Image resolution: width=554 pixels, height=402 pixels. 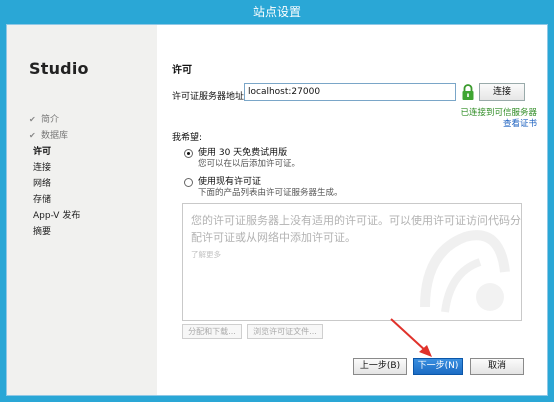 What do you see at coordinates (188, 182) in the screenshot?
I see `radio-button` at bounding box center [188, 182].